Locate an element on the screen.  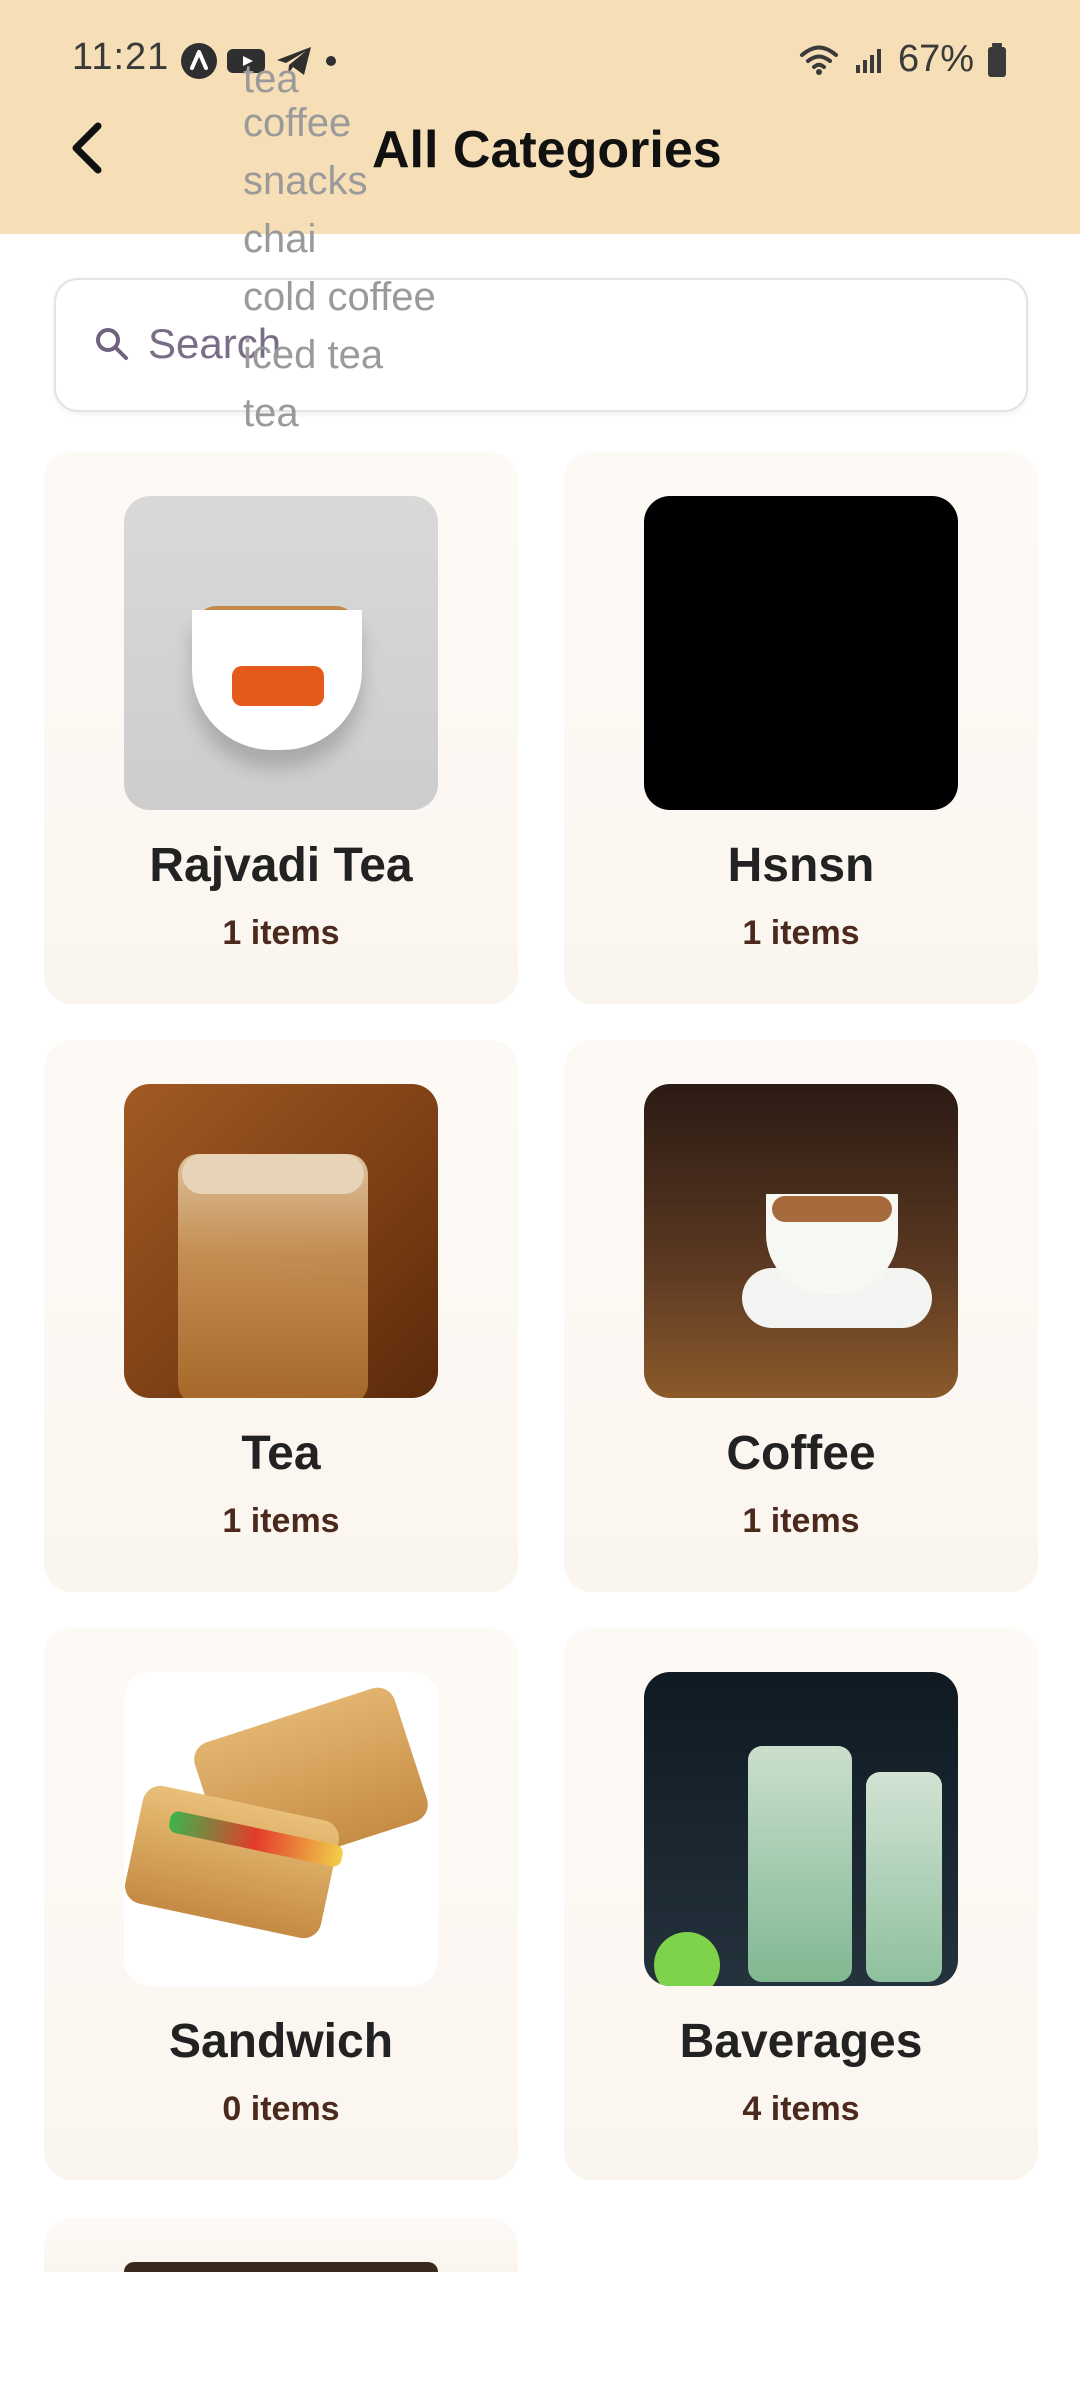
category-name: Rajvadi Tea is located at coordinates (281, 865).